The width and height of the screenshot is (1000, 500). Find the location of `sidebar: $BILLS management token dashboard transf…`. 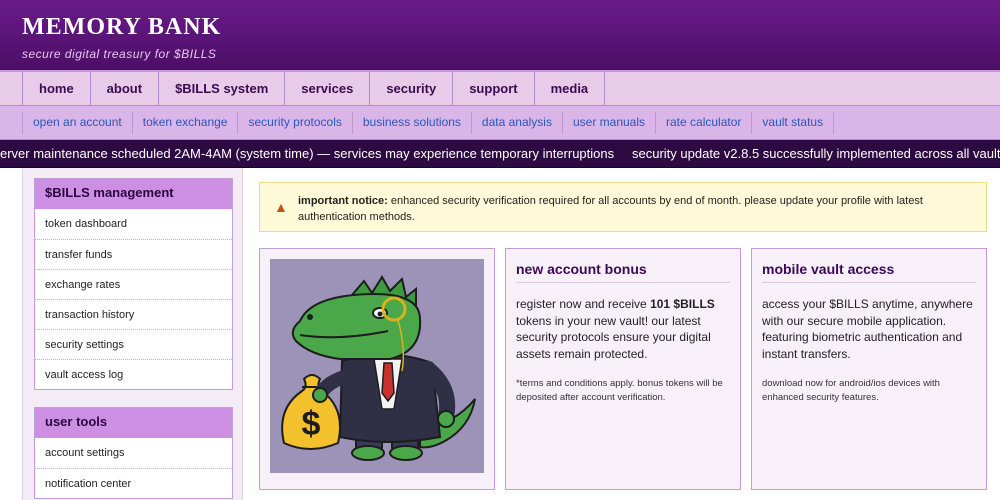

sidebar: $BILLS management token dashboard transf… is located at coordinates (132, 334).